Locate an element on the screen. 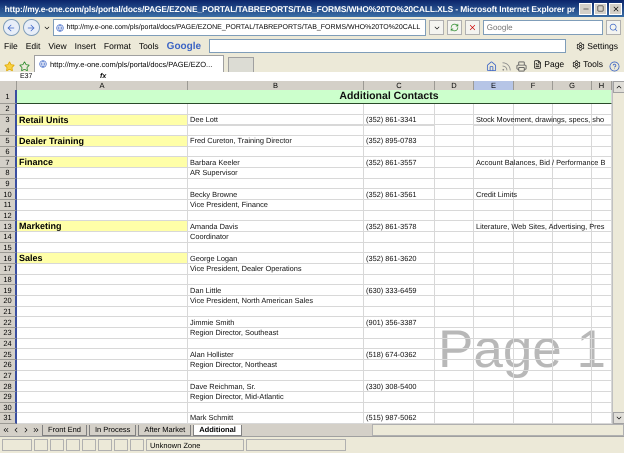 This screenshot has height=453, width=624. forward-arrow-icon is located at coordinates (31, 27).